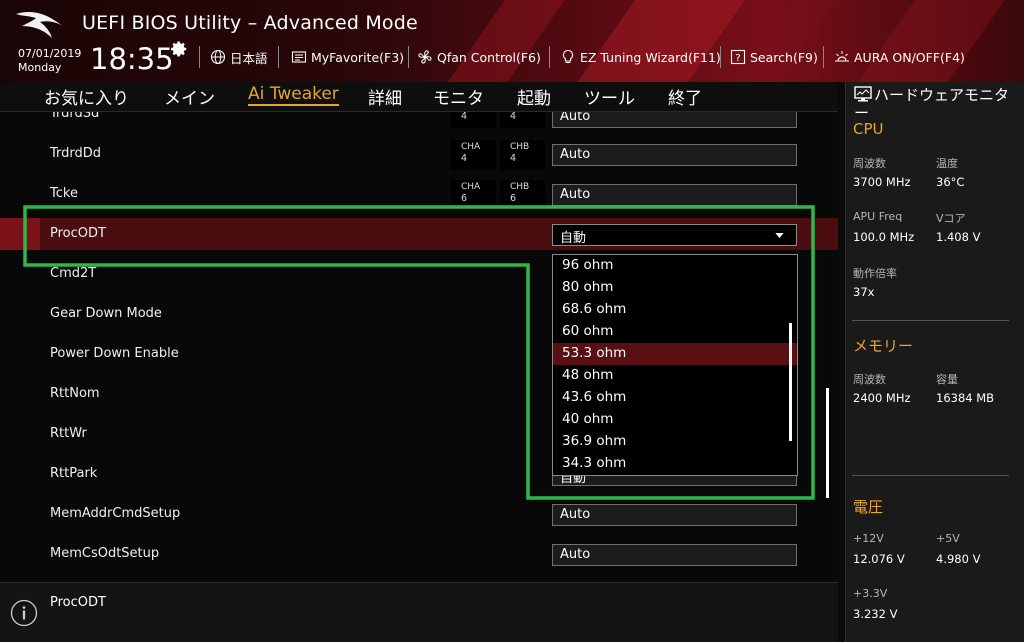 The width and height of the screenshot is (1024, 642). What do you see at coordinates (534, 96) in the screenshot?
I see `tab-boot: 起動` at bounding box center [534, 96].